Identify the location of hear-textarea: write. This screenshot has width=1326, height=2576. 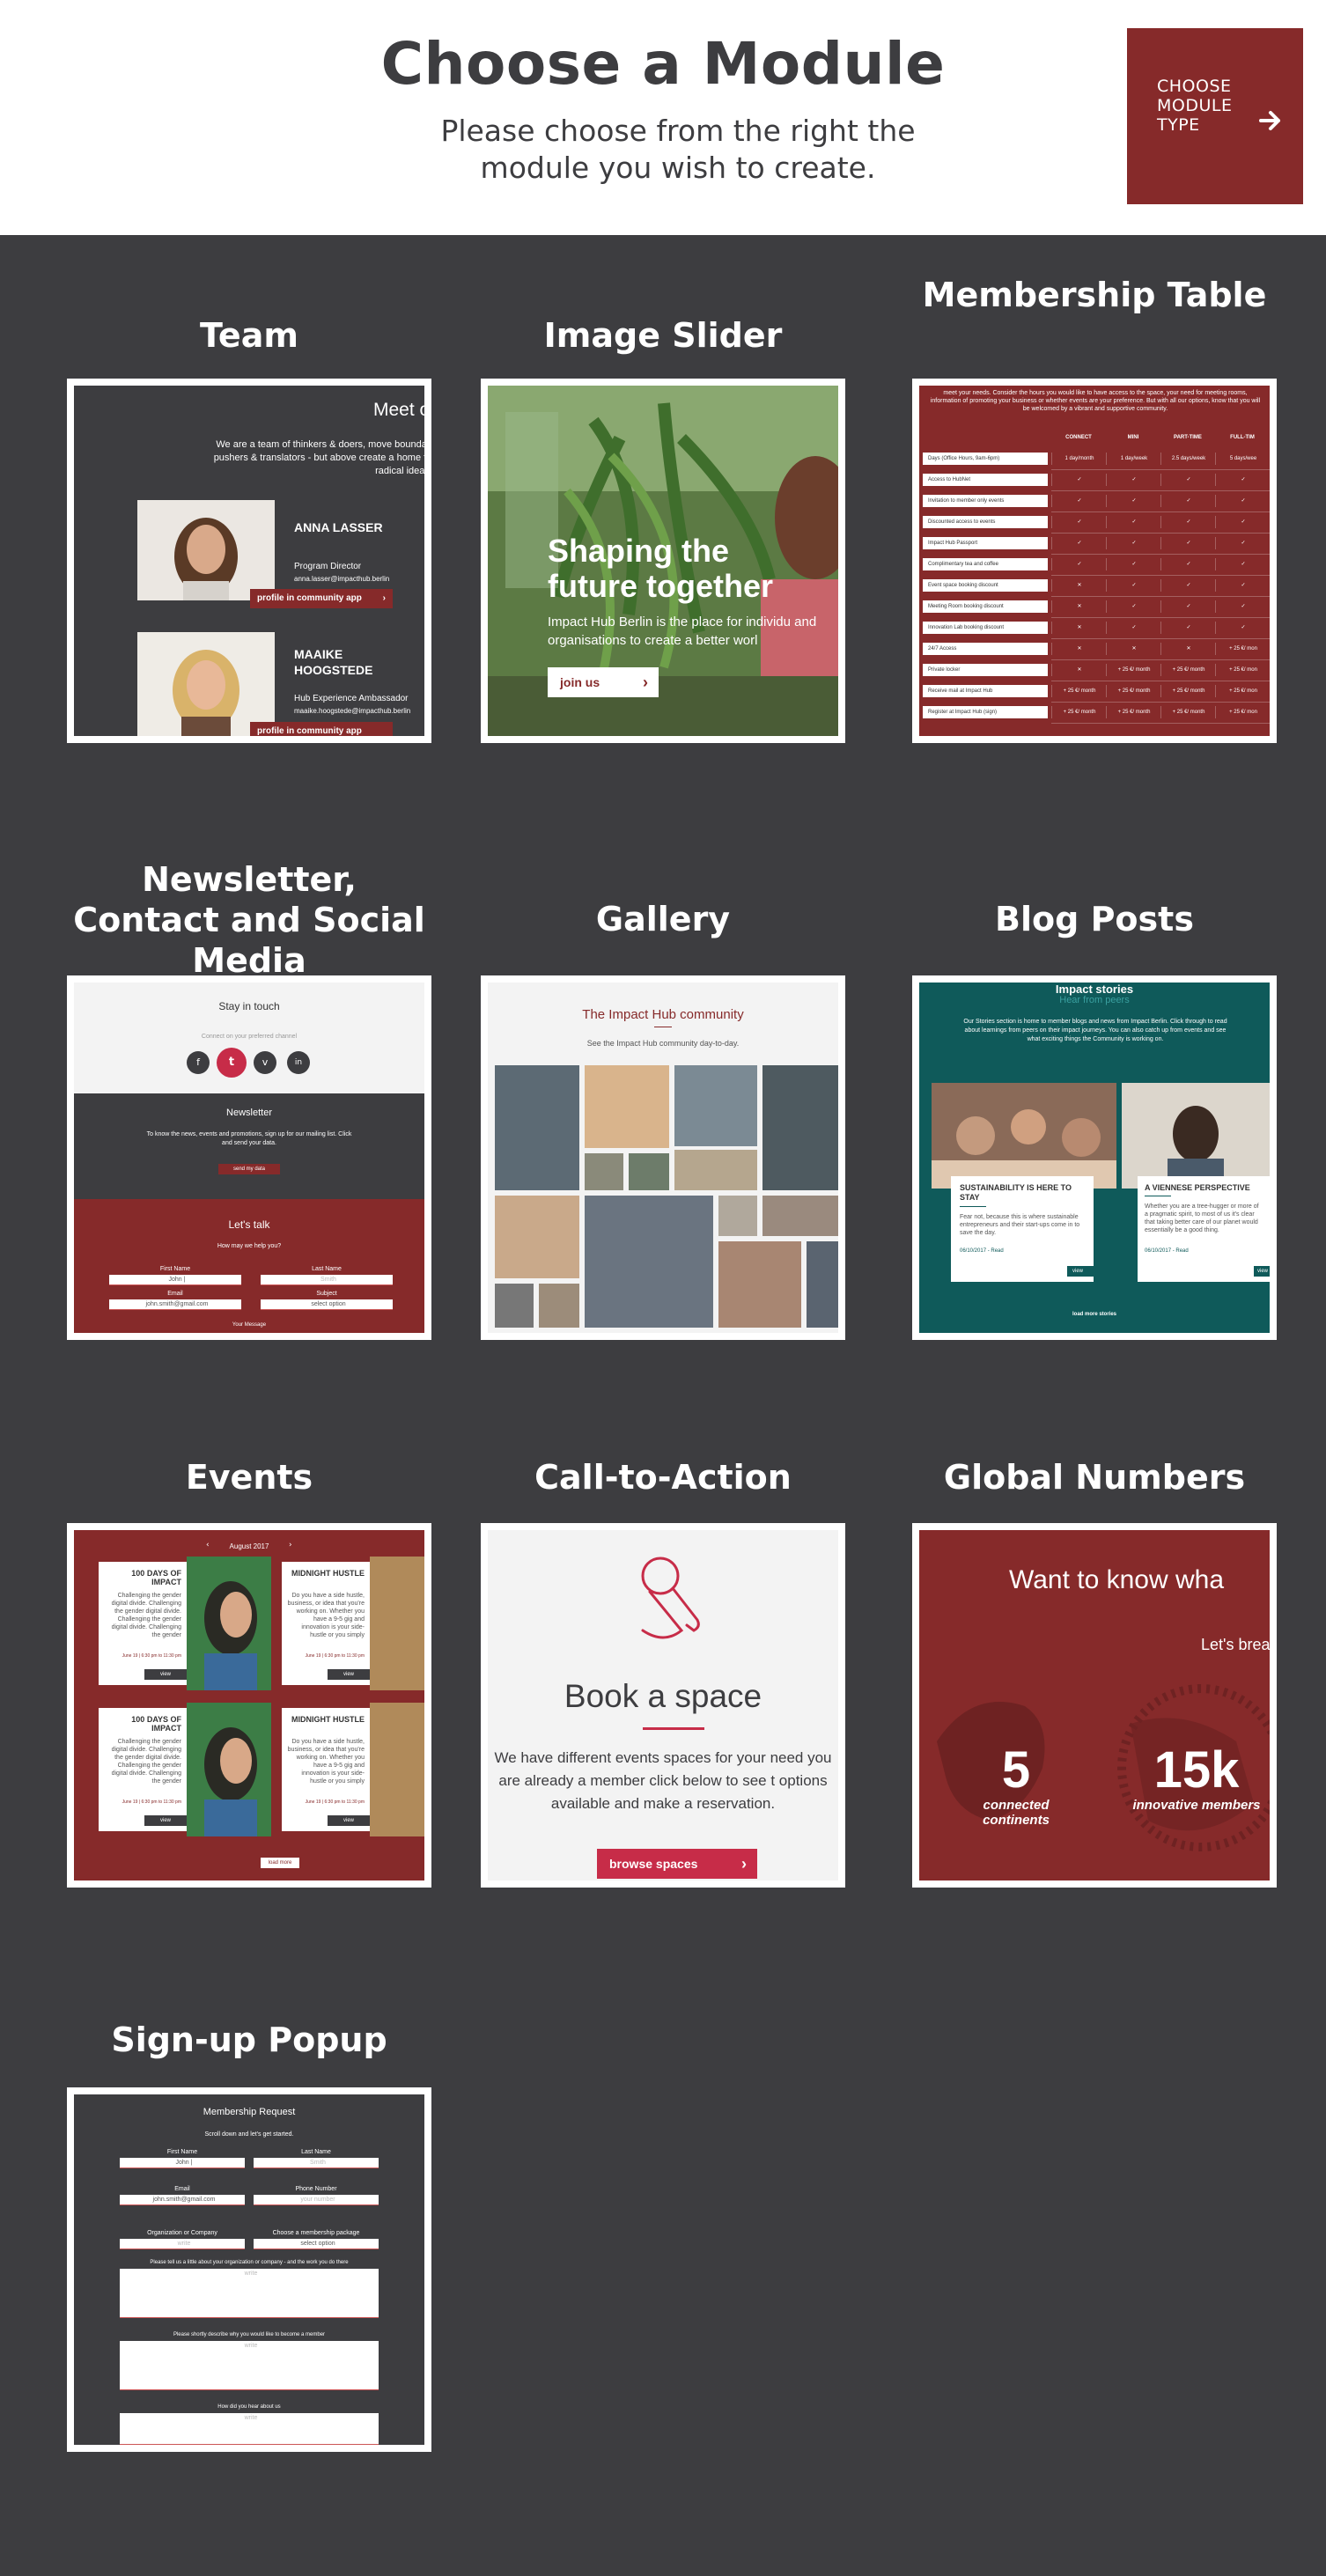
(249, 2429).